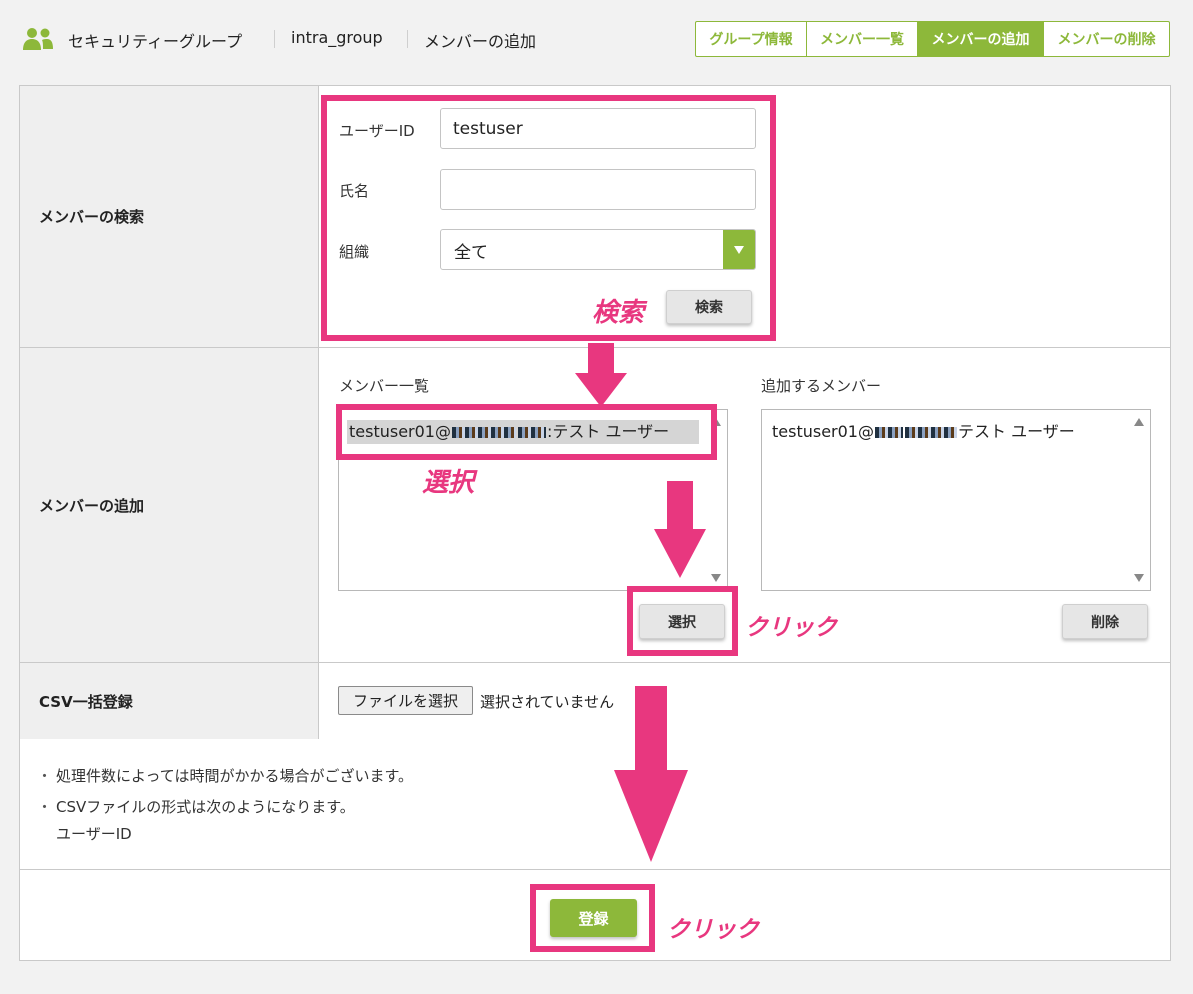  What do you see at coordinates (1105, 621) in the screenshot?
I see `delete-button: 削除` at bounding box center [1105, 621].